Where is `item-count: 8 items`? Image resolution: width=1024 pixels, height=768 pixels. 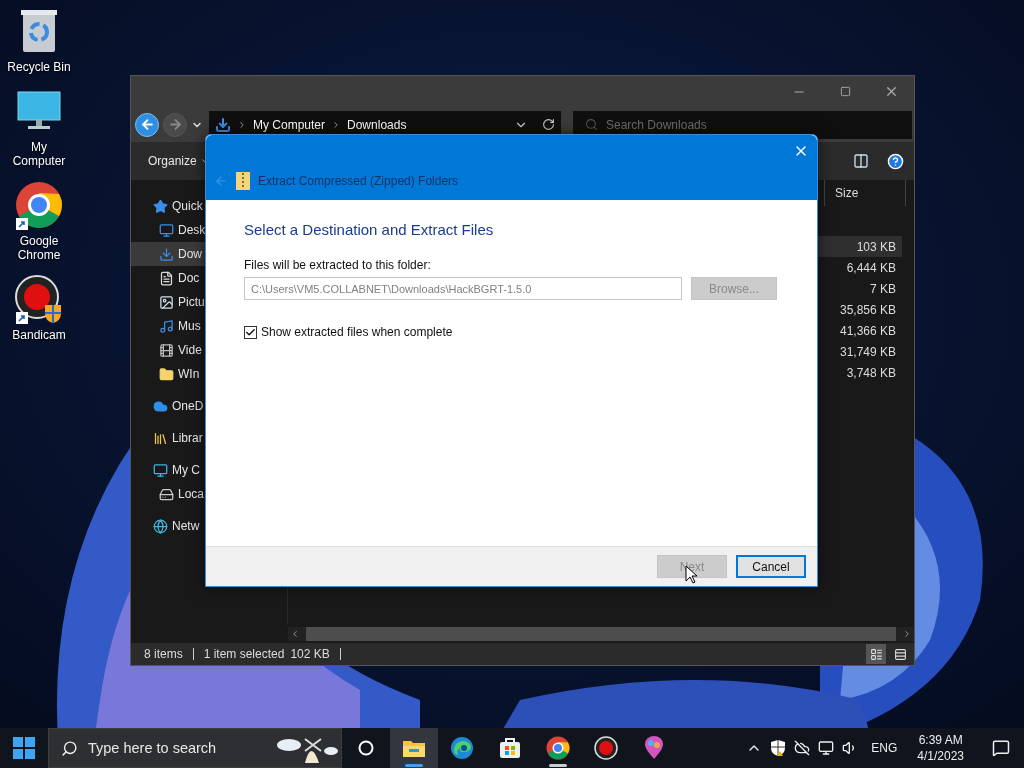 item-count: 8 items is located at coordinates (163, 654).